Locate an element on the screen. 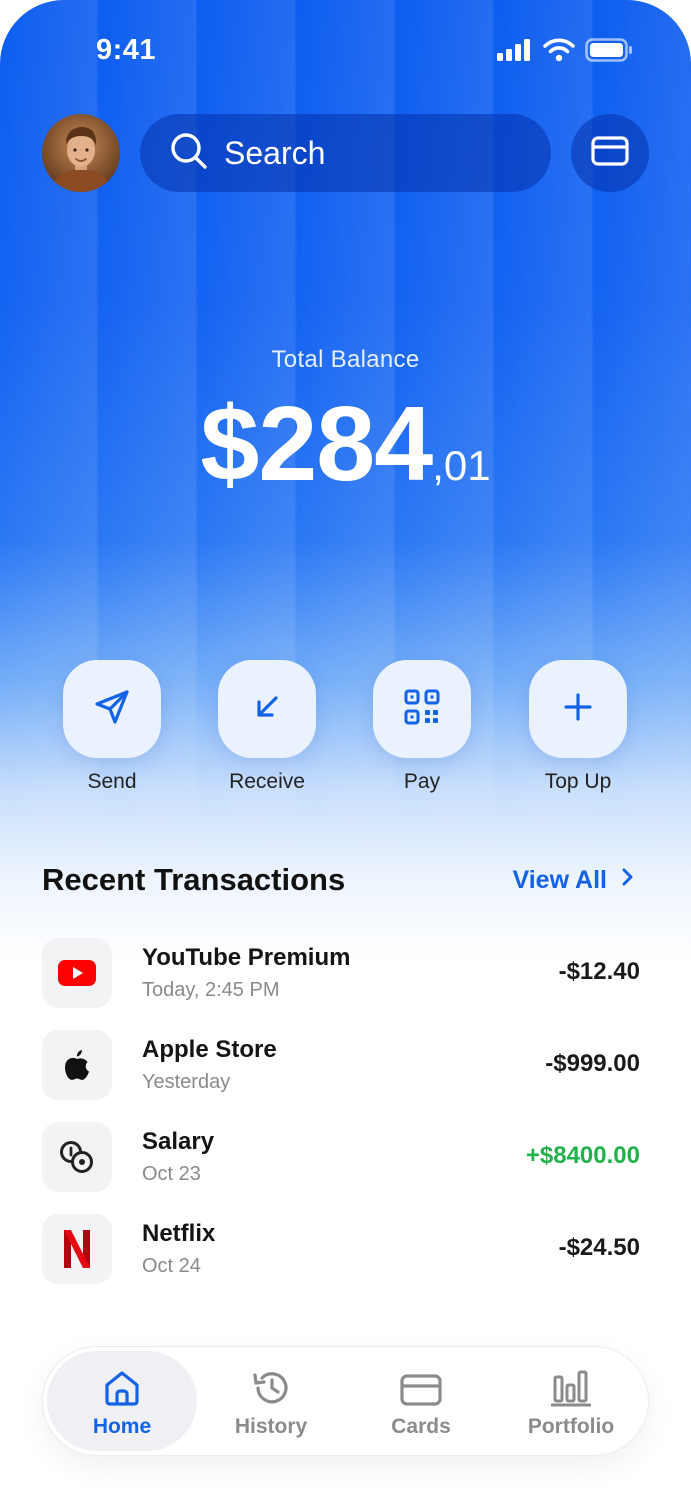 The width and height of the screenshot is (691, 1498). tab-portfolio: Portfolio is located at coordinates (571, 1401).